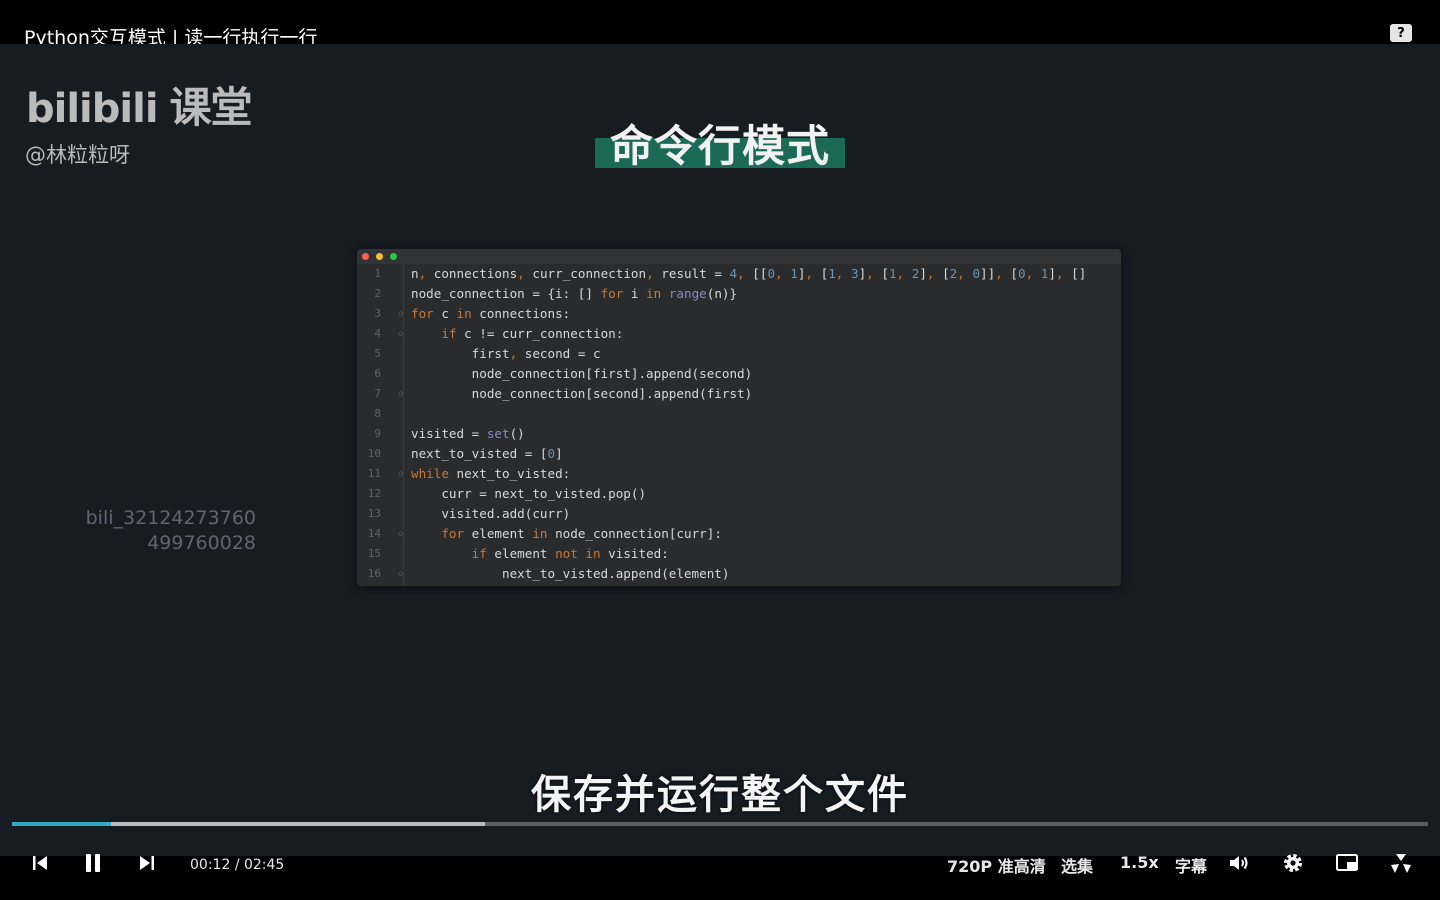 The height and width of the screenshot is (900, 1440). Describe the element at coordinates (1239, 863) in the screenshot. I see `volume-icon` at that location.